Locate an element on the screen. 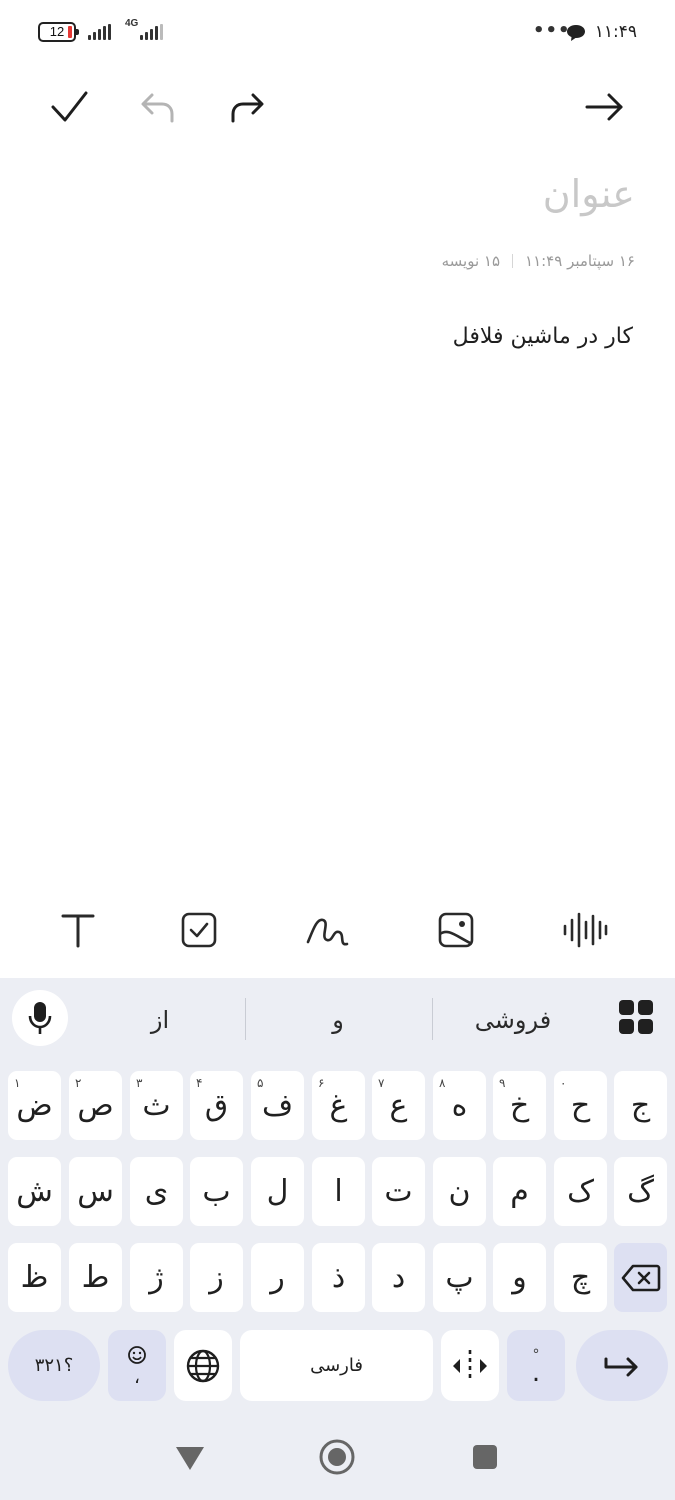 Image resolution: width=675 pixels, height=1500 pixels. battery-icon: 12 is located at coordinates (58, 32).